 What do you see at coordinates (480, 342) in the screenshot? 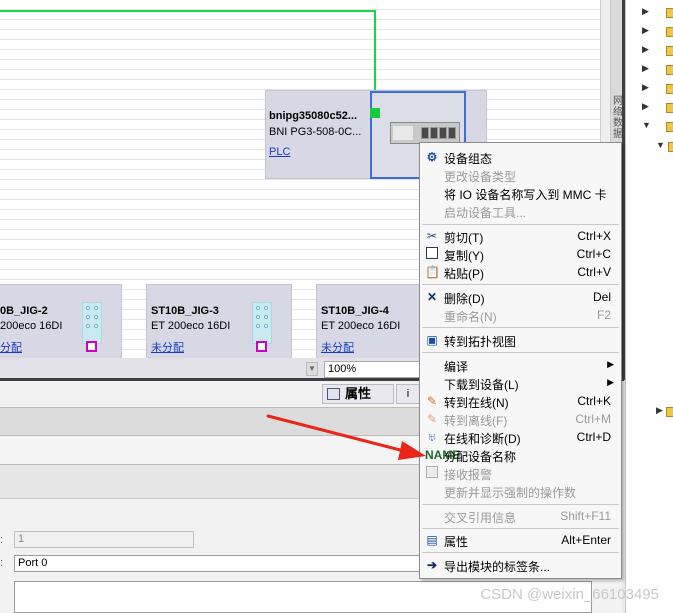
I see `menu-item-label: 转到拓扑视图` at bounding box center [480, 342].